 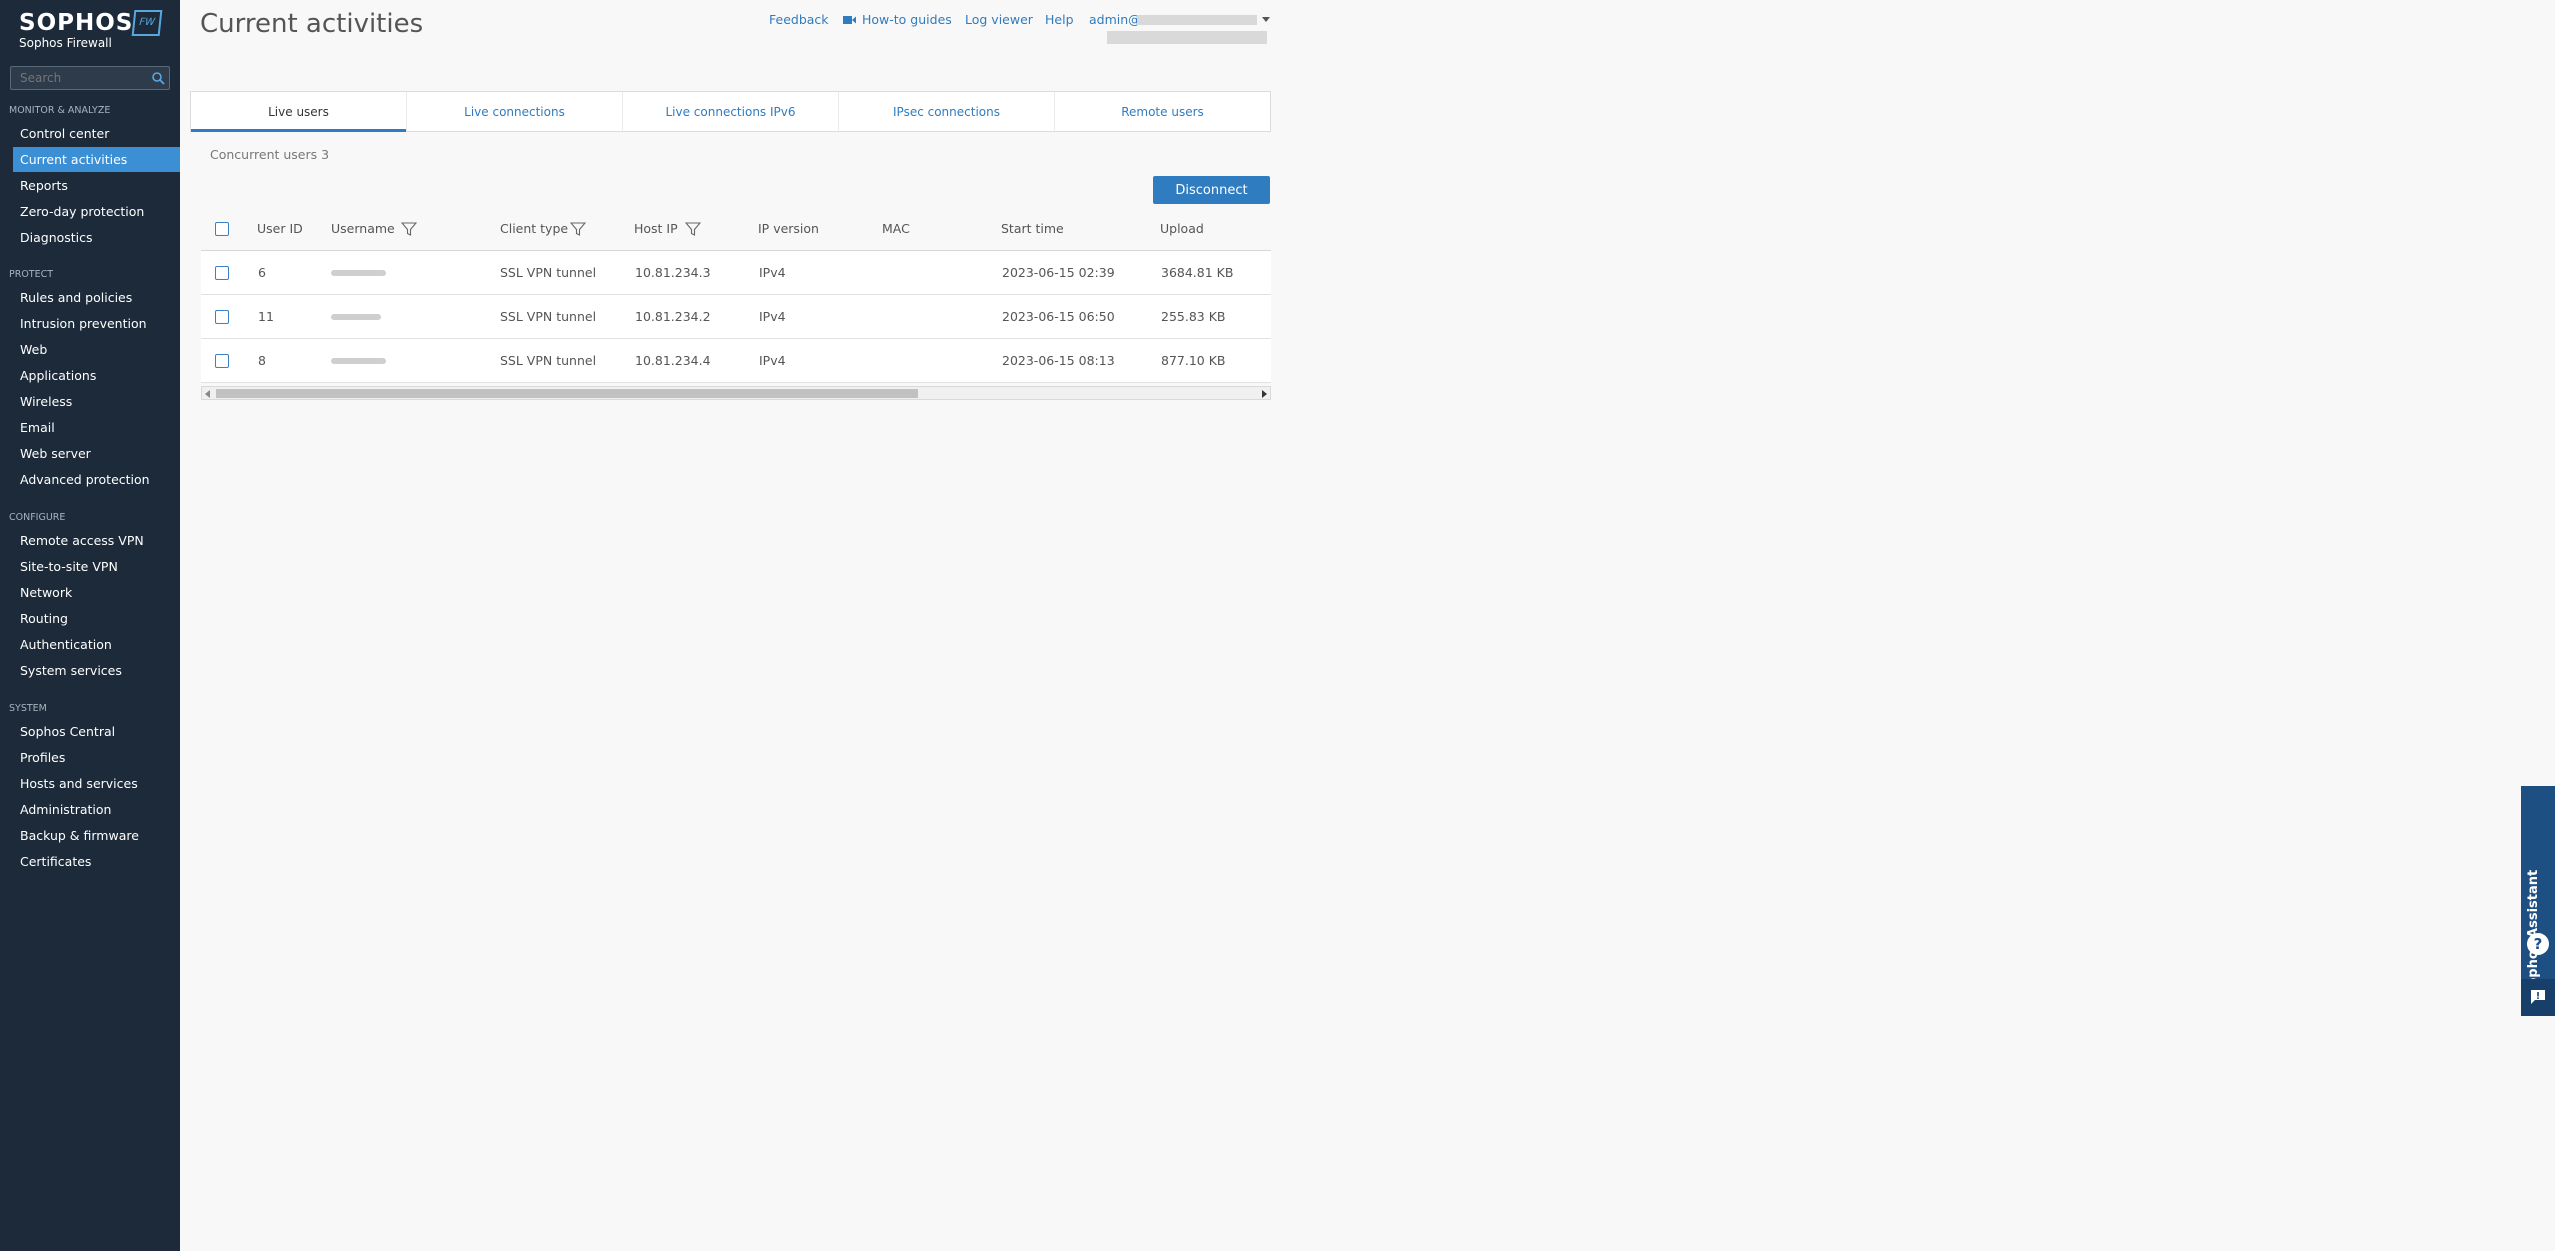 What do you see at coordinates (1182, 229) in the screenshot?
I see `col-upload: Upload` at bounding box center [1182, 229].